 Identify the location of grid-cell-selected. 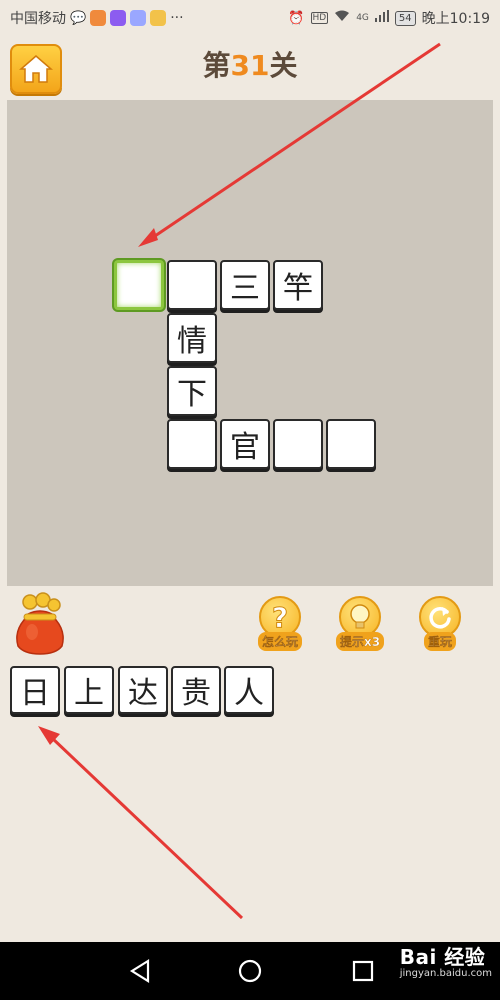
(139, 285).